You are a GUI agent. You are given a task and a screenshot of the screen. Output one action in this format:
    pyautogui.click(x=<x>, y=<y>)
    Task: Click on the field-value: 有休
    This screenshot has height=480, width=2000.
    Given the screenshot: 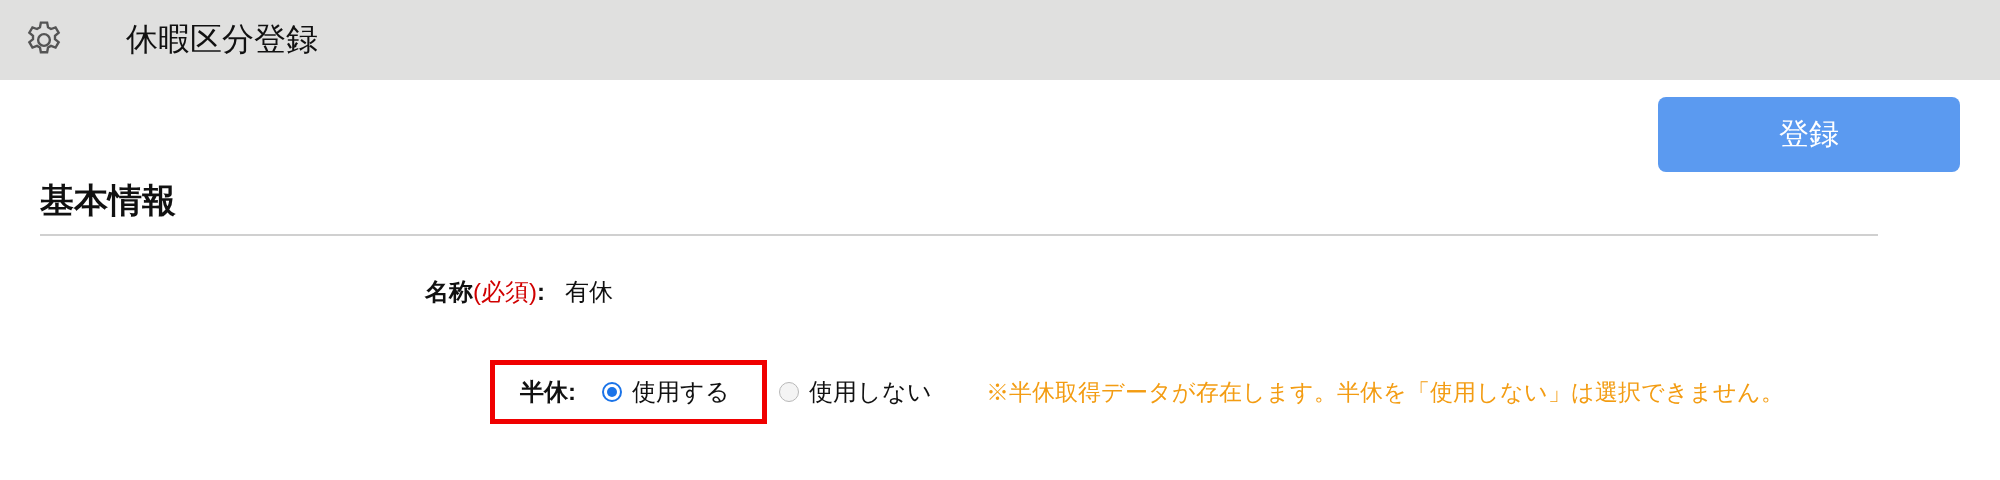 What is the action you would take?
    pyautogui.click(x=589, y=292)
    